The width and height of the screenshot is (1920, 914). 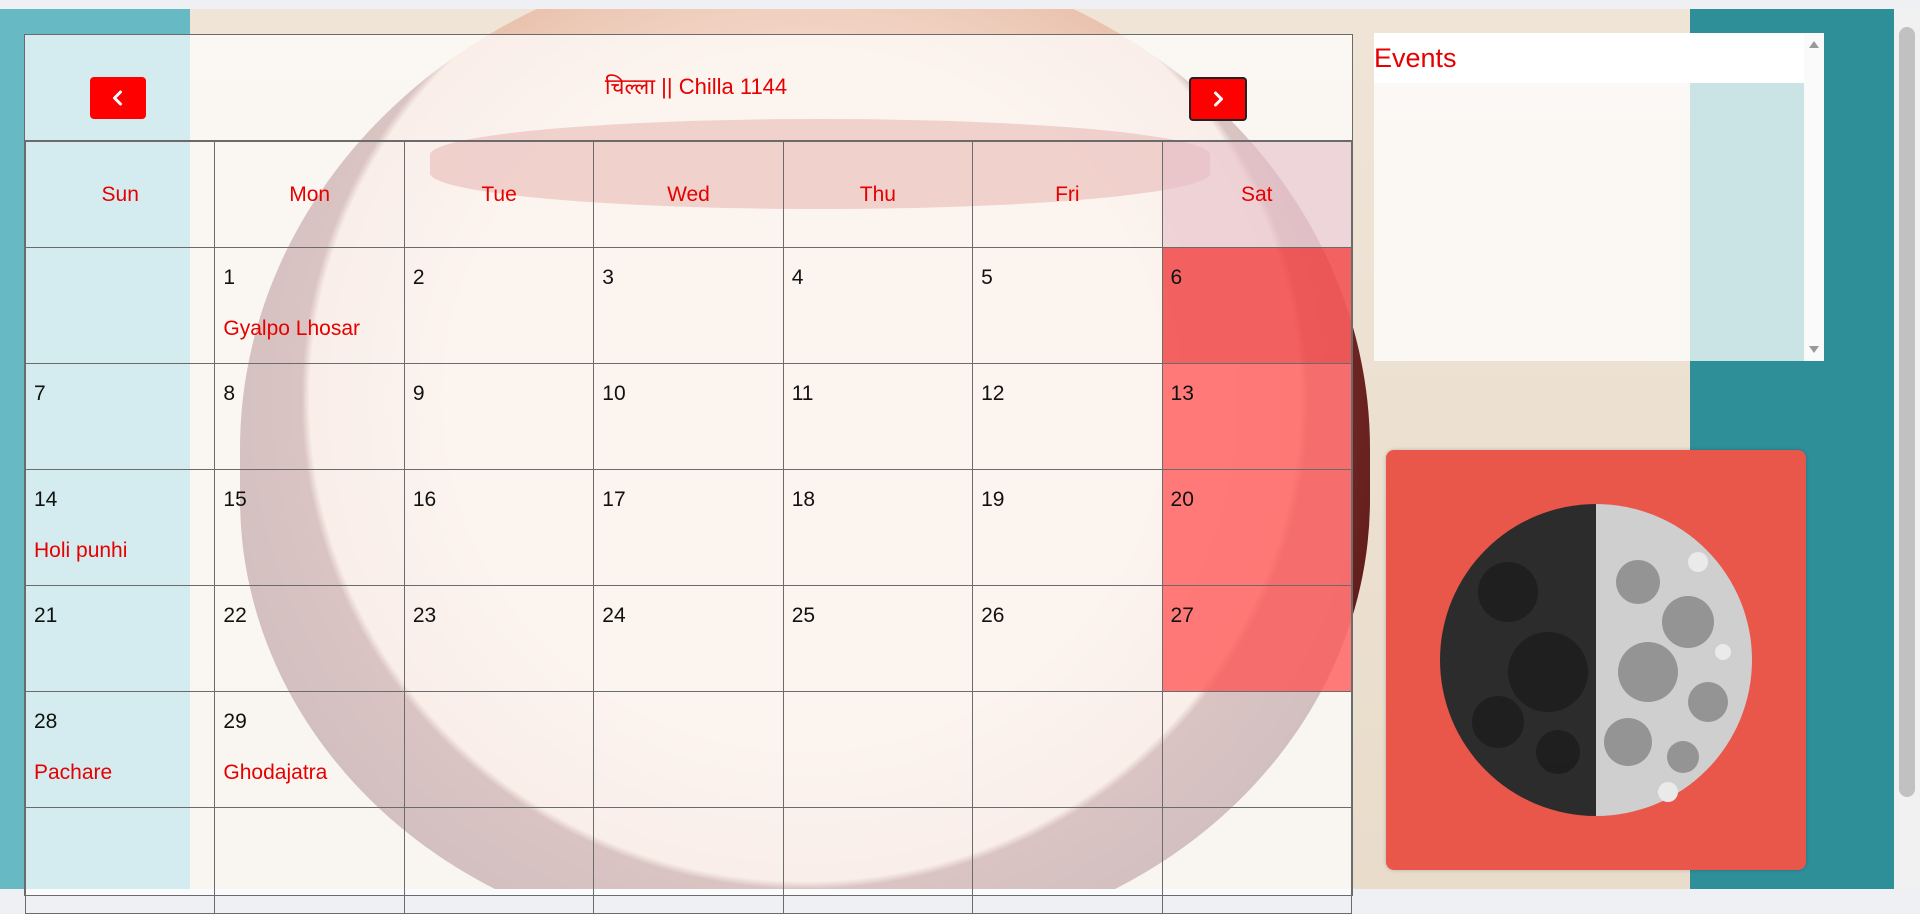 I want to click on day-number: 19, so click(x=993, y=499).